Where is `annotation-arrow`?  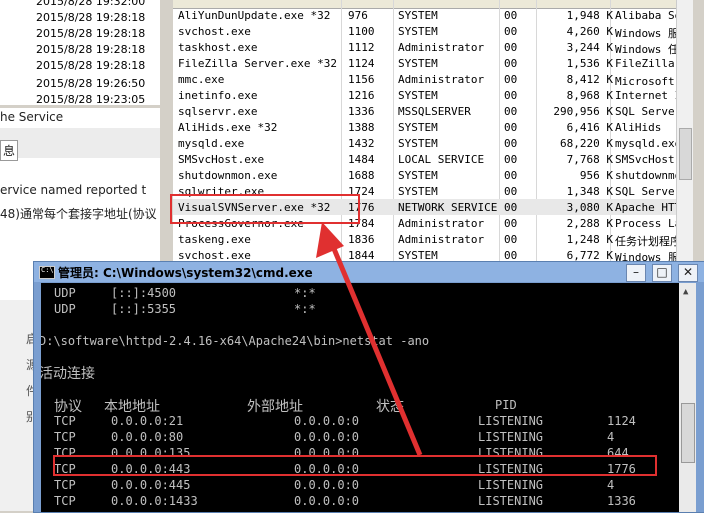 annotation-arrow is located at coordinates (369, 339).